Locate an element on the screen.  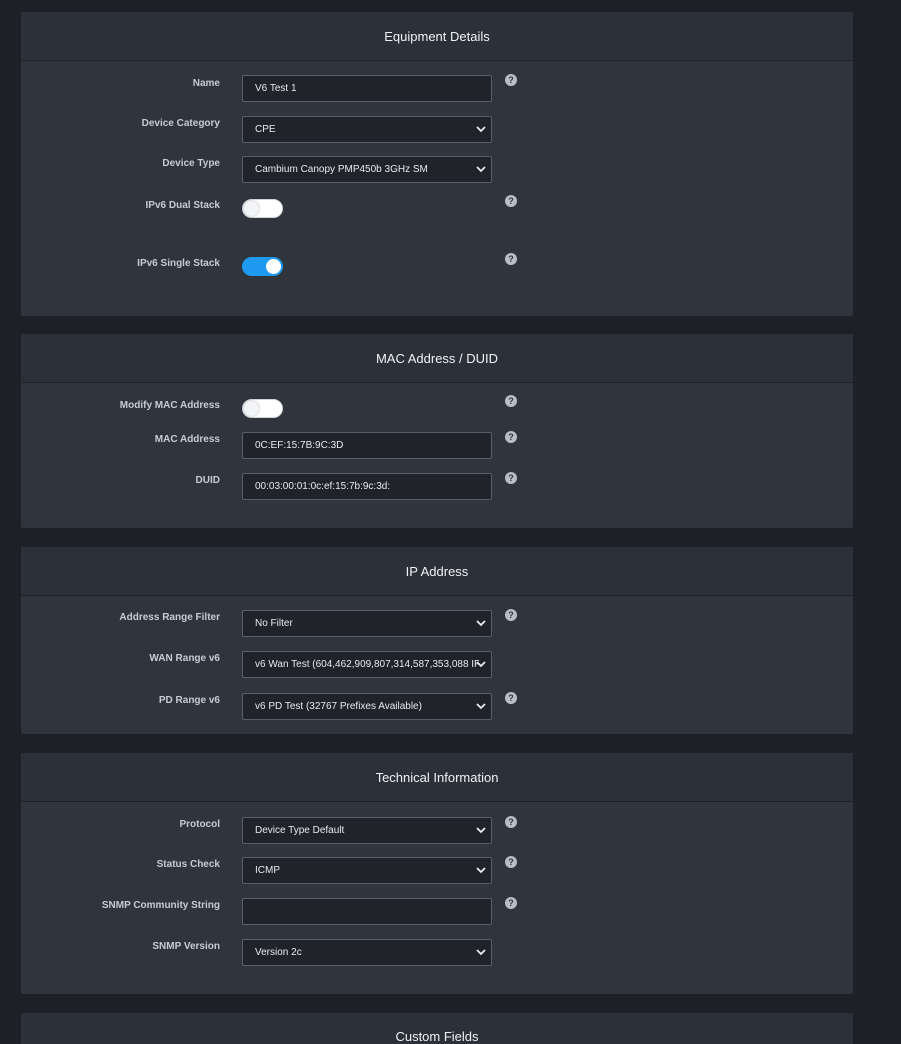
panel-title: Custom Fields is located at coordinates (437, 1028).